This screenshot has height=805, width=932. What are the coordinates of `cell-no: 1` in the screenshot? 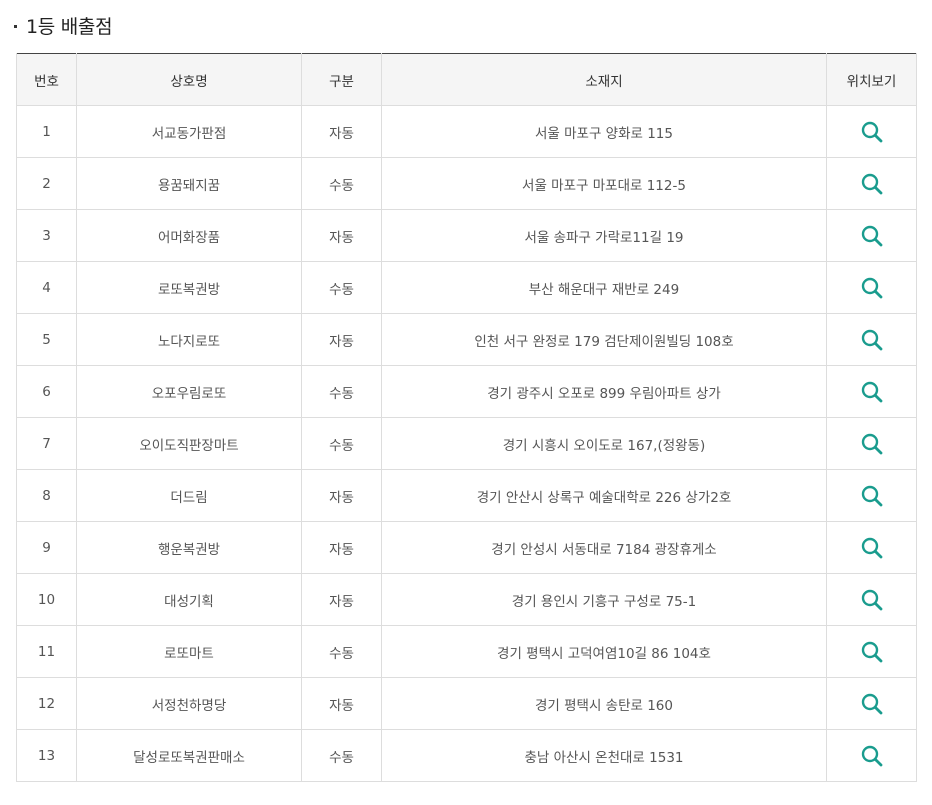 It's located at (46, 131).